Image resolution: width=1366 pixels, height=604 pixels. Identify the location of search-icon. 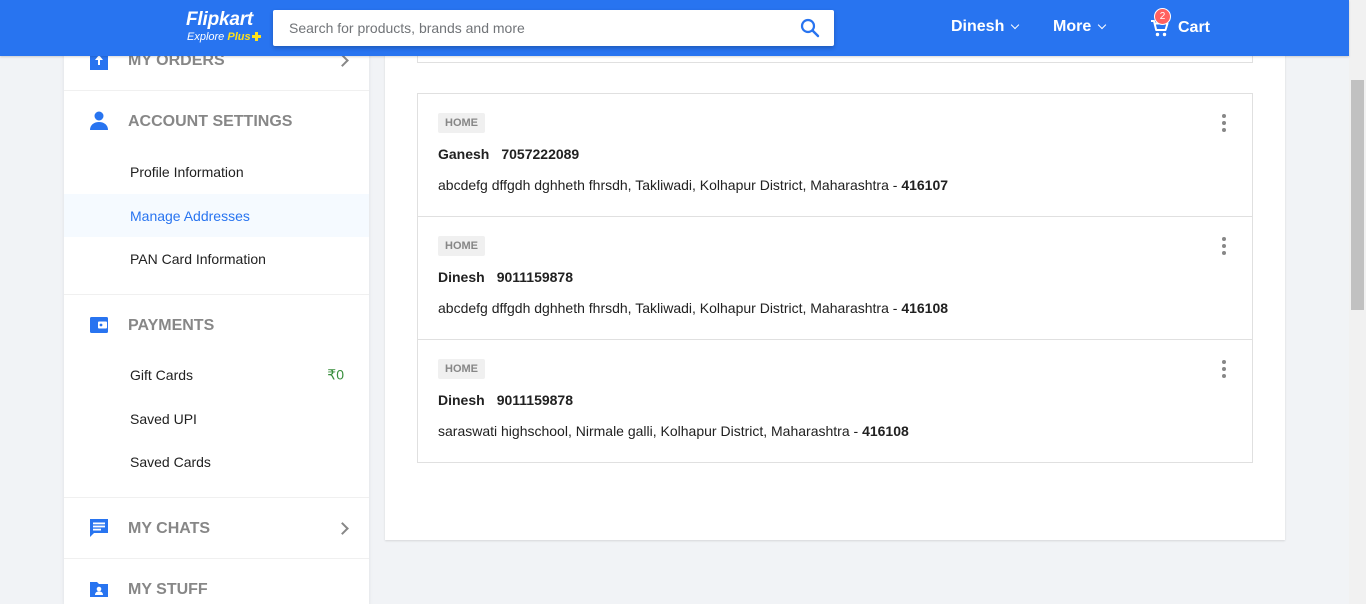
(810, 28).